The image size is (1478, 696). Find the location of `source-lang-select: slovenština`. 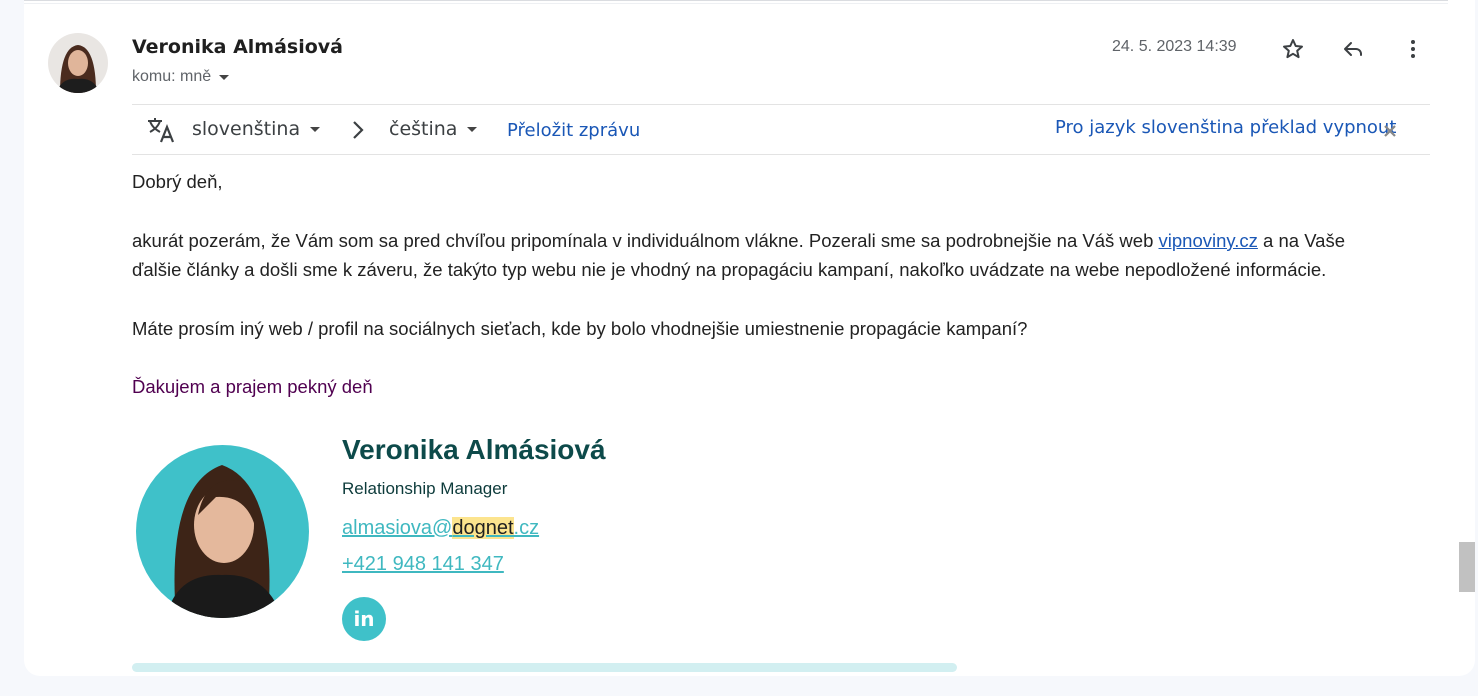

source-lang-select: slovenština is located at coordinates (256, 129).